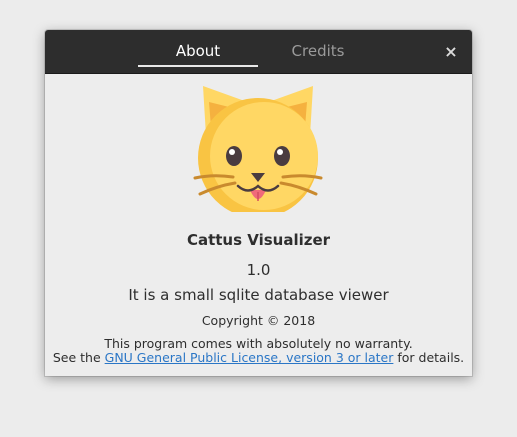  I want to click on tab-about: About, so click(198, 51).